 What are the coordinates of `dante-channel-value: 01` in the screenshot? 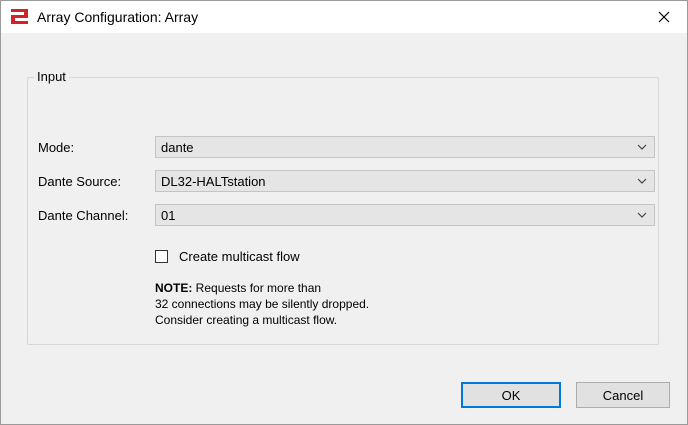 It's located at (168, 215).